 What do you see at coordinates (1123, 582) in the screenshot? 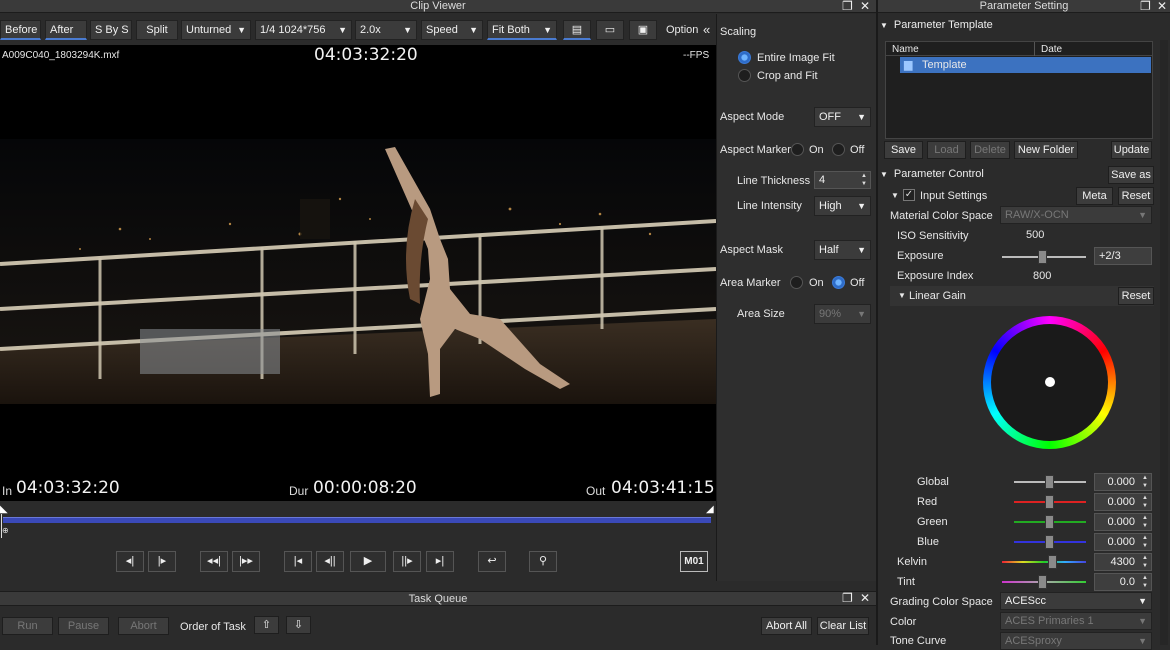
I see `tint-field: 0.0 ▲ ▼` at bounding box center [1123, 582].